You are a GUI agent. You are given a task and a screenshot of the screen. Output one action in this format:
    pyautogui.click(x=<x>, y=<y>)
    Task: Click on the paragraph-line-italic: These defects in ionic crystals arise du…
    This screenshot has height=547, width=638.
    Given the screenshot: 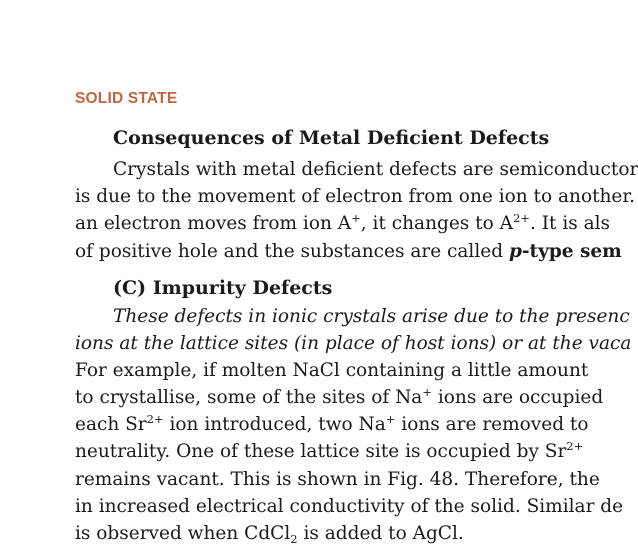 What is the action you would take?
    pyautogui.click(x=371, y=316)
    